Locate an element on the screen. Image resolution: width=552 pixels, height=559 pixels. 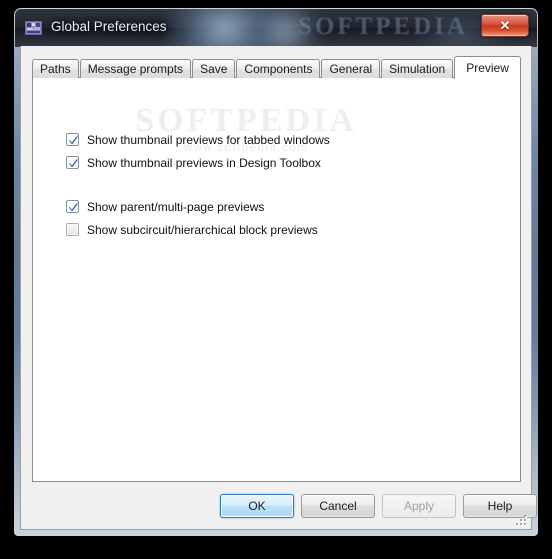
window-title: Global Preferences is located at coordinates (109, 26).